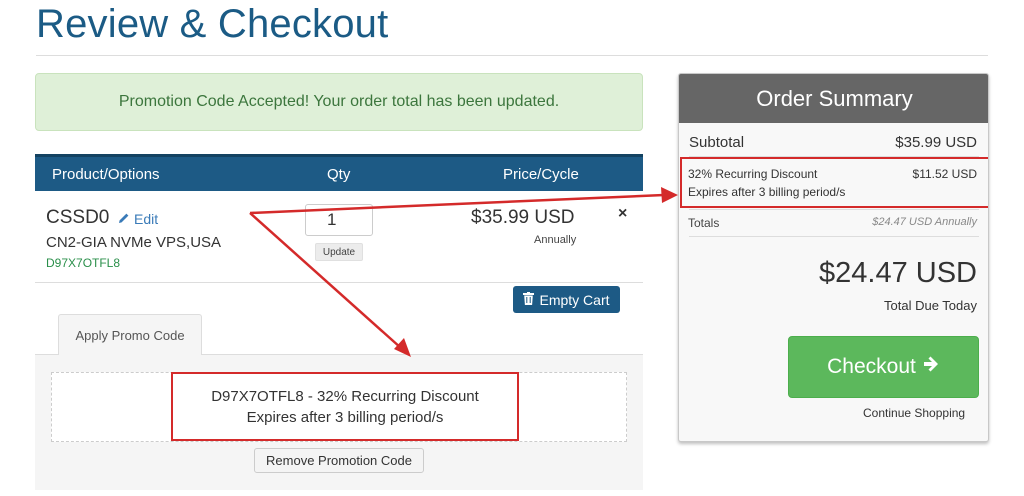 Image resolution: width=1024 pixels, height=496 pixels. What do you see at coordinates (345, 417) in the screenshot?
I see `promo-expiry-line: Expires after 3 billing period/s` at bounding box center [345, 417].